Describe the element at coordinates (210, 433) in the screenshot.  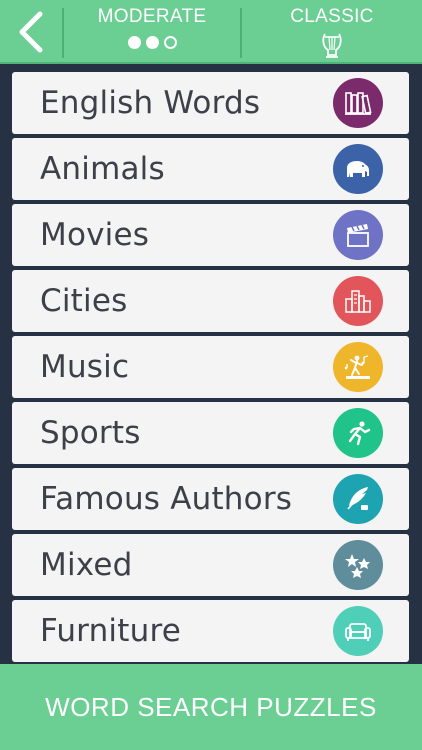
I see `category-row-sports: Sports` at that location.